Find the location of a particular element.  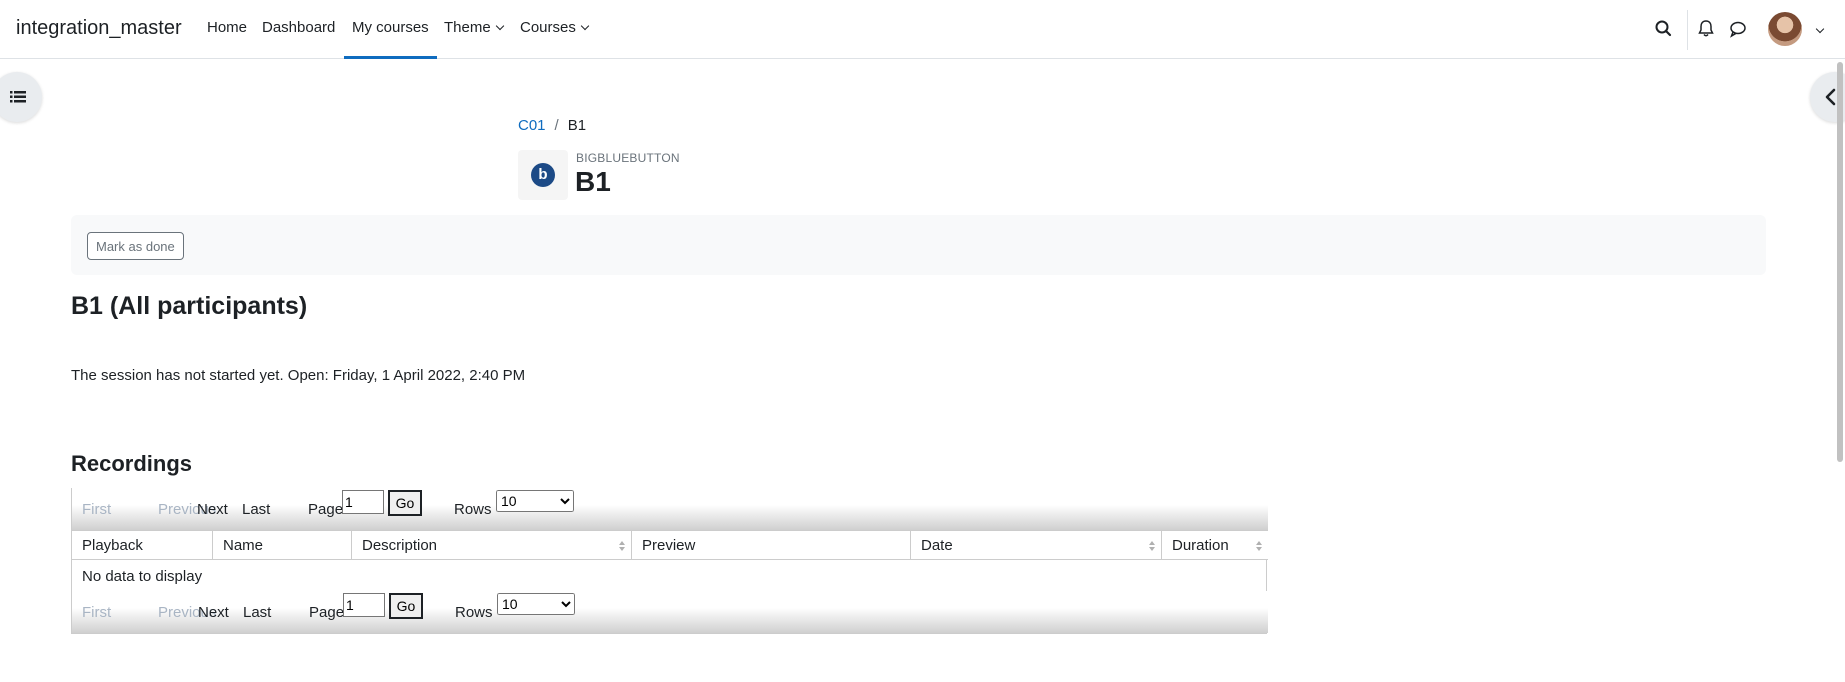

nav-dashboard: Dashboard is located at coordinates (298, 39).